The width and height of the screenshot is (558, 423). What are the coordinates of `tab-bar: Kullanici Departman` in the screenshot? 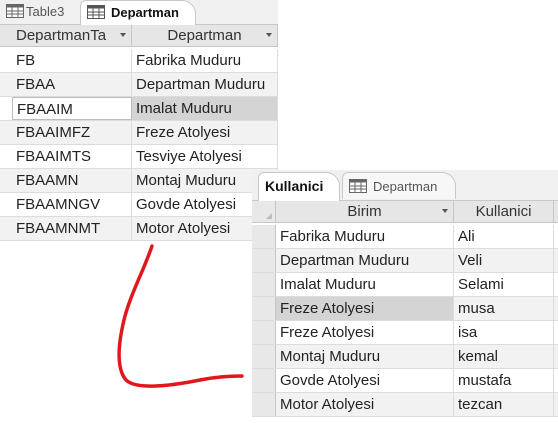 It's located at (405, 185).